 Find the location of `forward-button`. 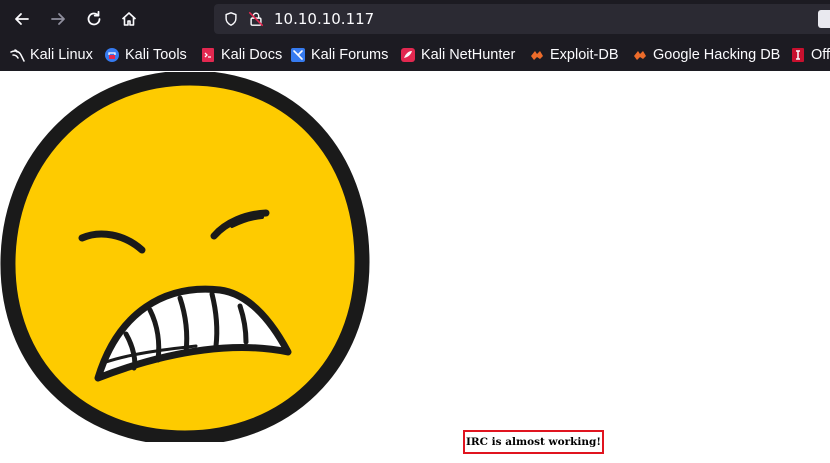

forward-button is located at coordinates (58, 19).